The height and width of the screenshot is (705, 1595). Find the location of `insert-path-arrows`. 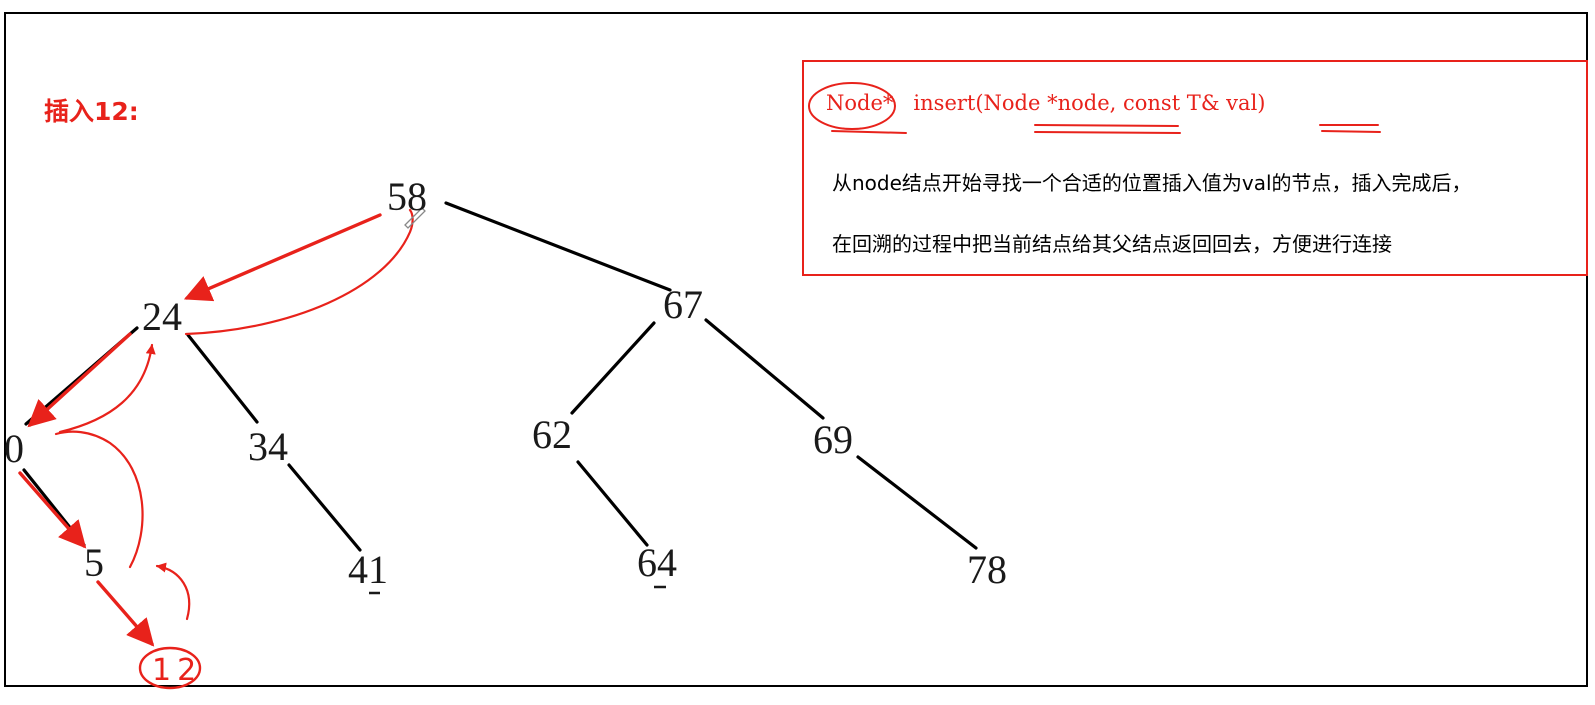

insert-path-arrows is located at coordinates (200, 430).